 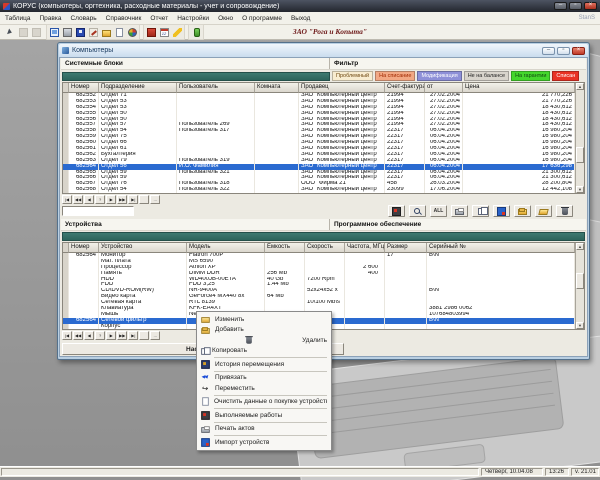 I want to click on cut-icon, so click(x=23, y=32).